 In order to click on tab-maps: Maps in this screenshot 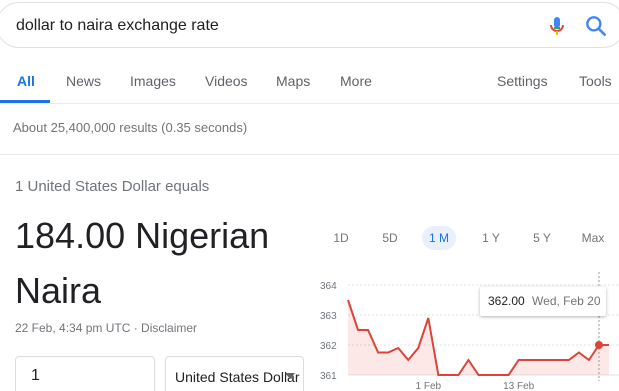, I will do `click(293, 81)`.